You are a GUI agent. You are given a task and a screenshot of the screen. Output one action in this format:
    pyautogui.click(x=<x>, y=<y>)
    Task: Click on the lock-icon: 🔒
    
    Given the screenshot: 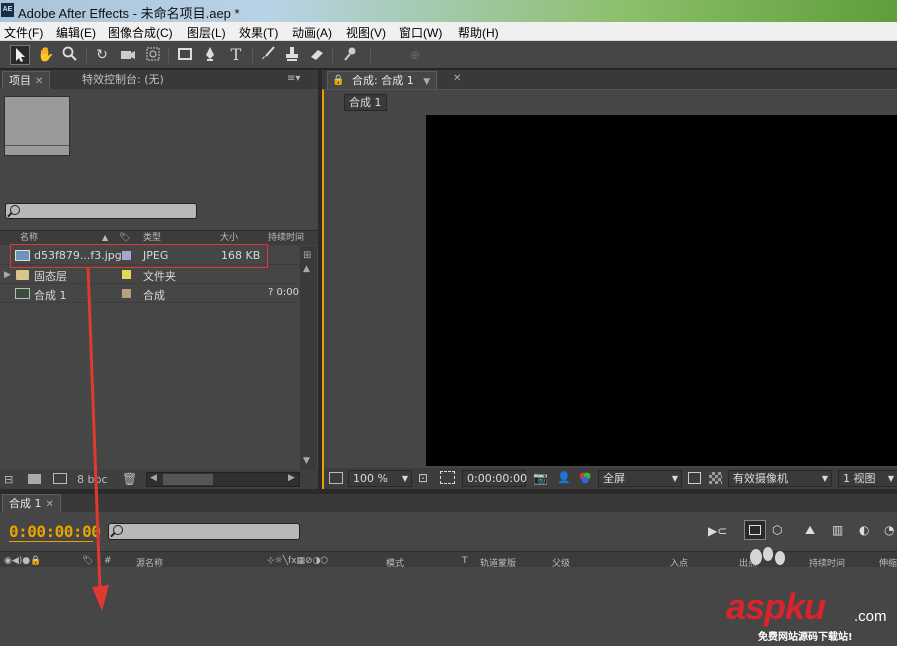 What is the action you would take?
    pyautogui.click(x=338, y=81)
    